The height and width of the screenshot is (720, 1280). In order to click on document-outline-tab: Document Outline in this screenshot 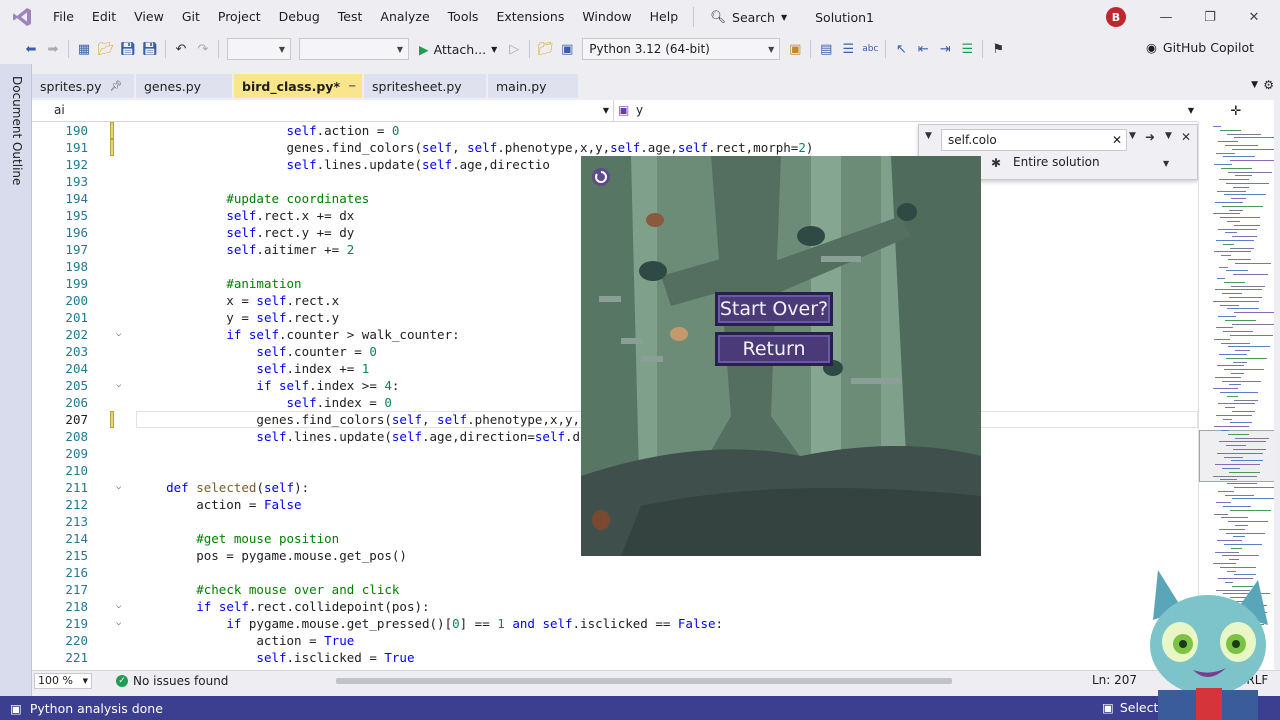, I will do `click(17, 130)`.